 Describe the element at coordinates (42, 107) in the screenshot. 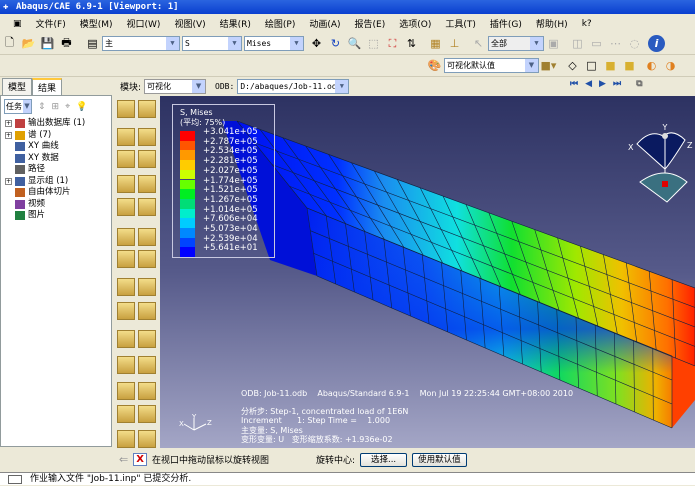

I see `up-down-icon: ⇕` at that location.